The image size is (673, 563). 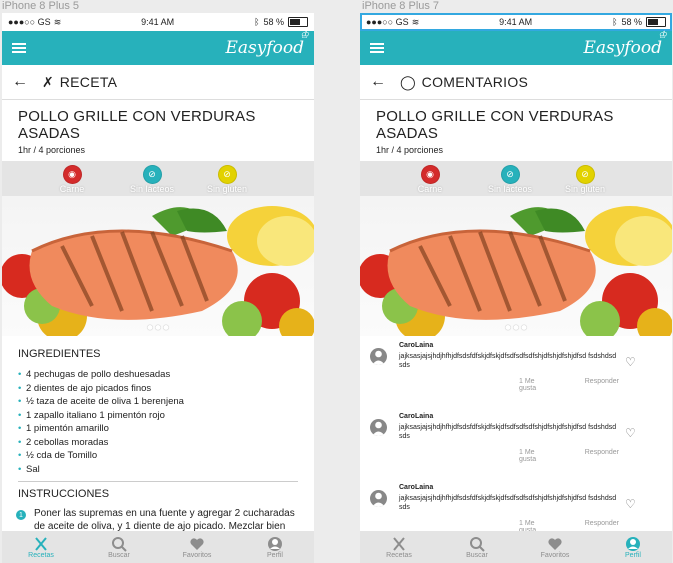 What do you see at coordinates (158, 416) in the screenshot?
I see `list-item: 1 zapallo italiano 1 pimentón rojo` at bounding box center [158, 416].